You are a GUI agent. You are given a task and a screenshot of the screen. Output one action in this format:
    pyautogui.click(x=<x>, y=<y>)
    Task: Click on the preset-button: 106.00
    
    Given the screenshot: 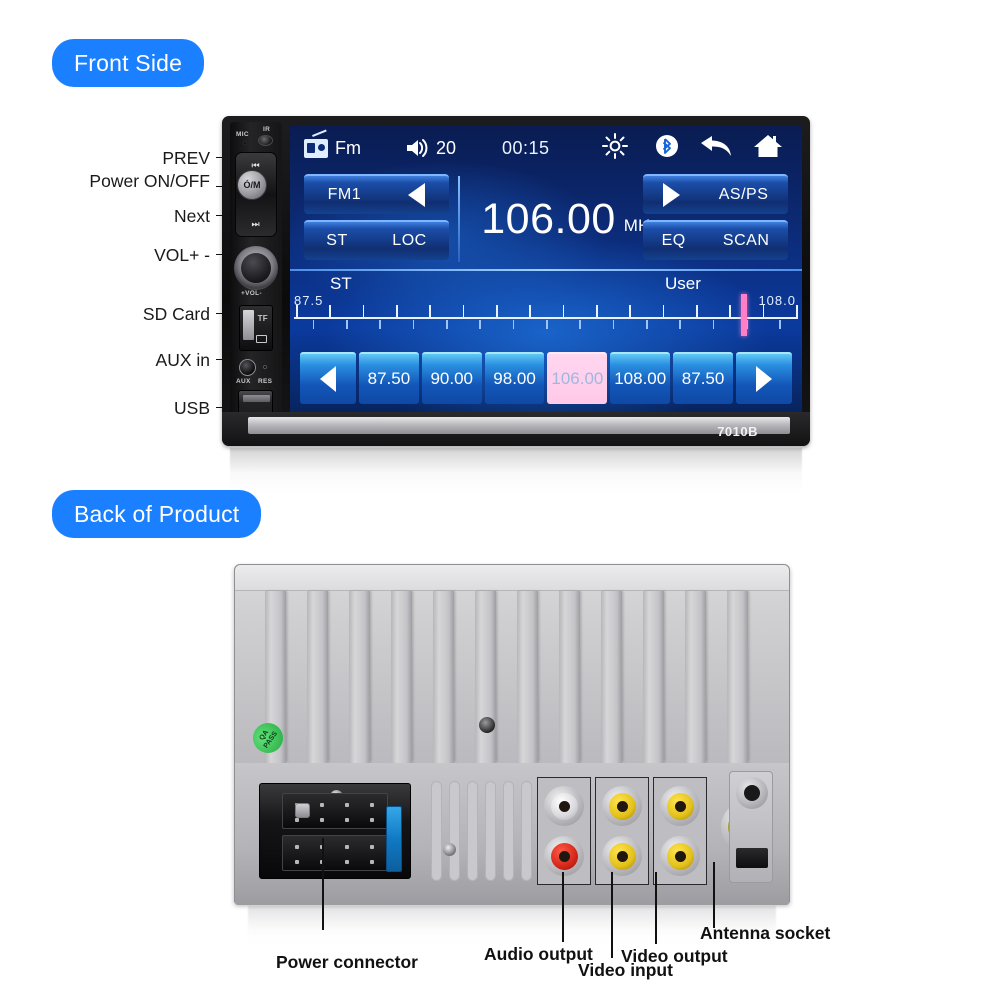 What is the action you would take?
    pyautogui.click(x=577, y=378)
    